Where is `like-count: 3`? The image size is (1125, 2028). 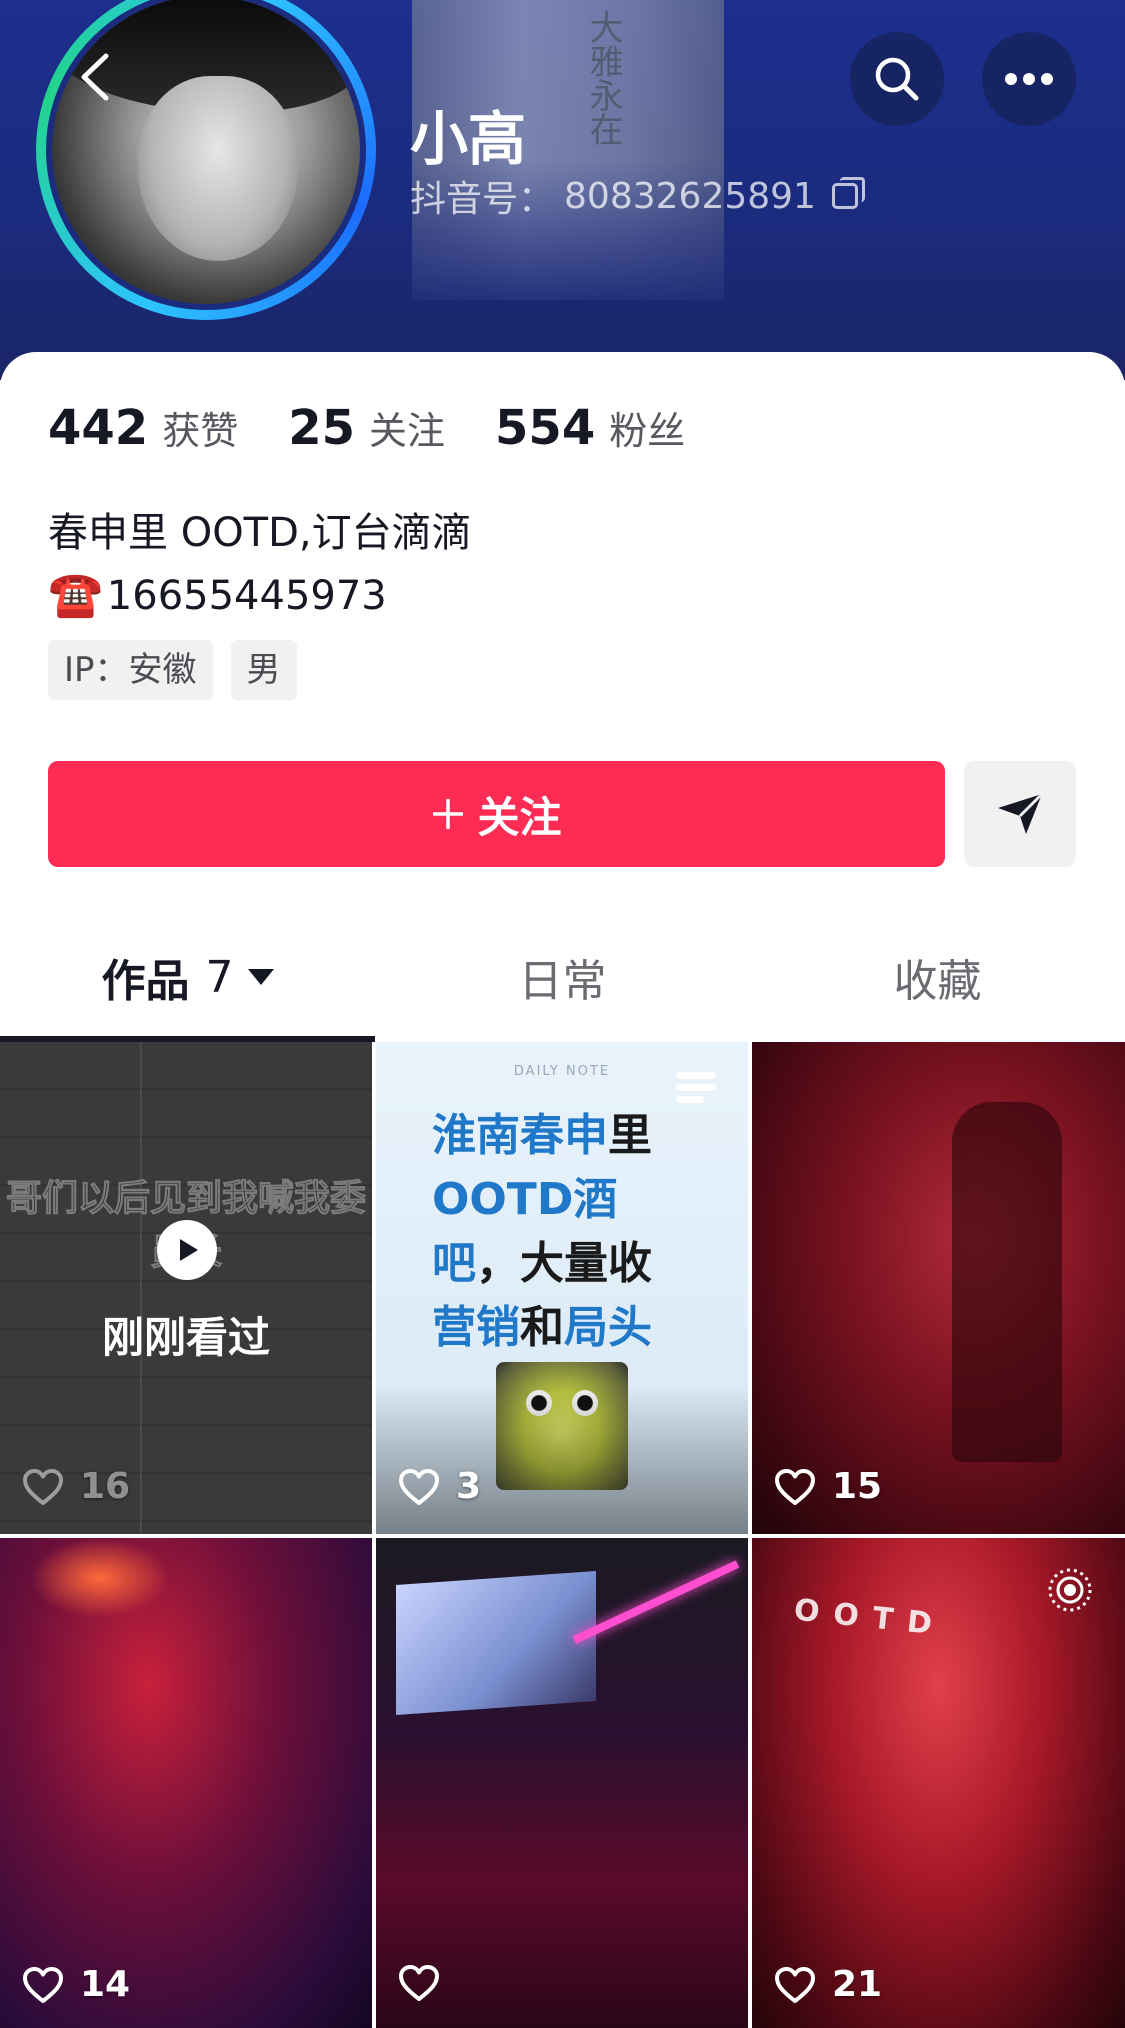 like-count: 3 is located at coordinates (439, 1486).